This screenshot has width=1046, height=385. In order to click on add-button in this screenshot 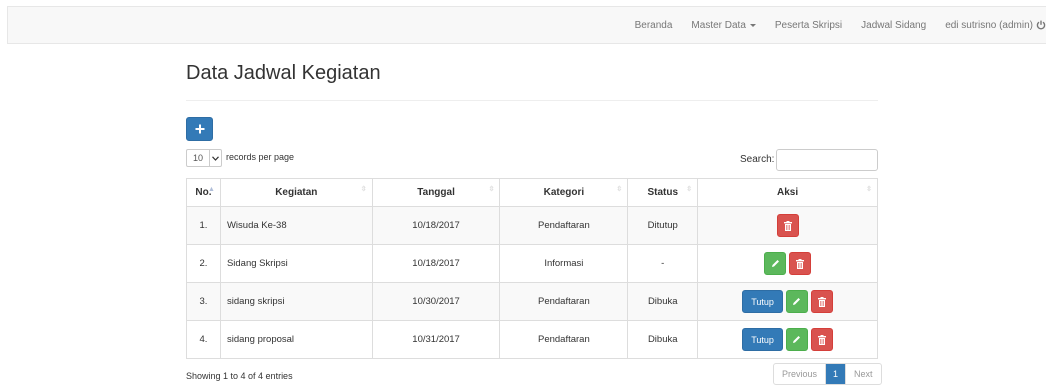, I will do `click(199, 129)`.